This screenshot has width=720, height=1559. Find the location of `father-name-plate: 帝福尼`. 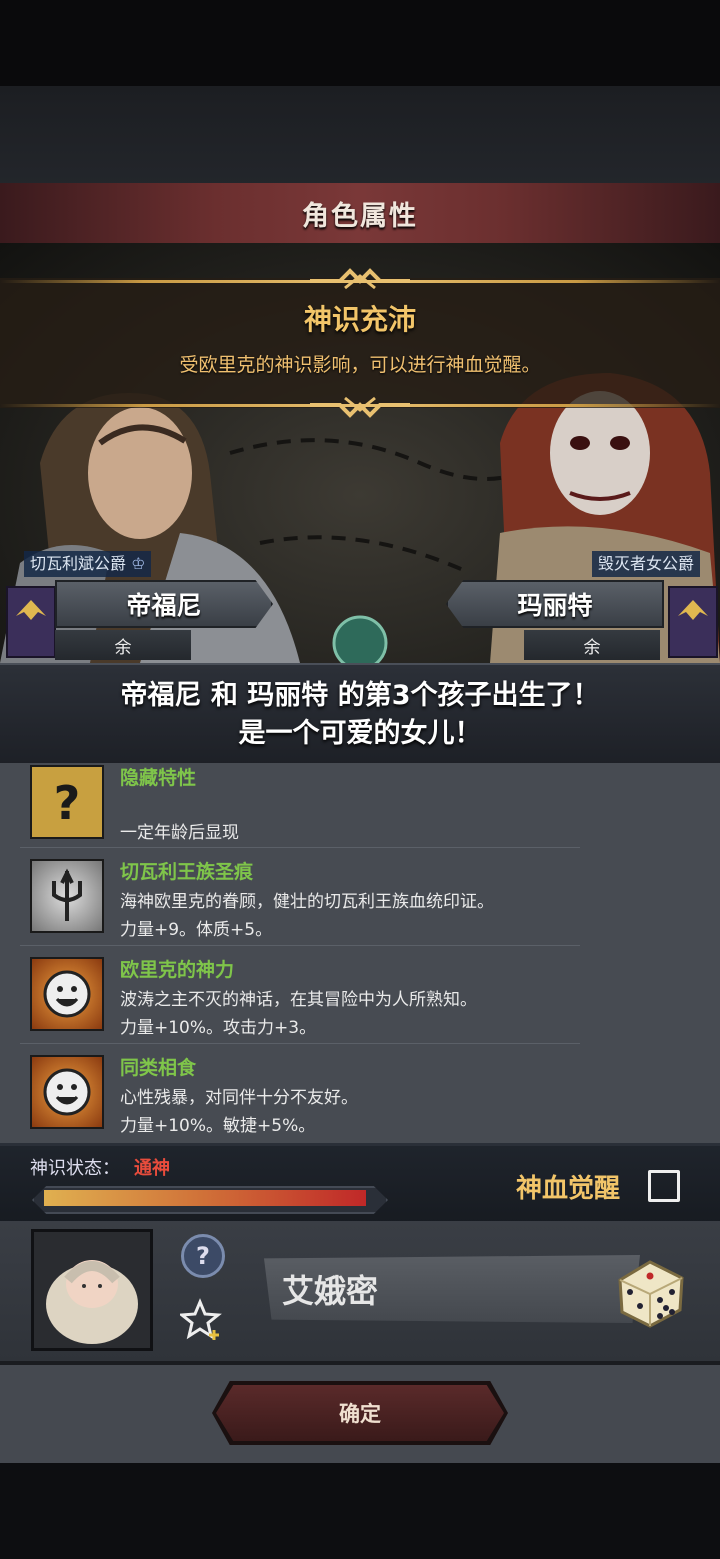

father-name-plate: 帝福尼 is located at coordinates (164, 604).